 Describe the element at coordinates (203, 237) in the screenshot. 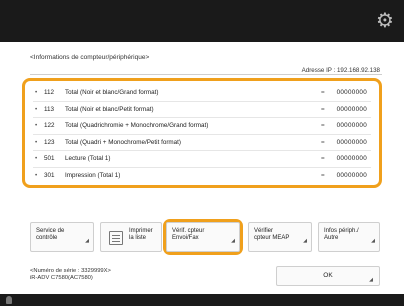

I see `check-send-fax-counter-button: Vérif. cpteur Envoi/Fax ◢` at that location.